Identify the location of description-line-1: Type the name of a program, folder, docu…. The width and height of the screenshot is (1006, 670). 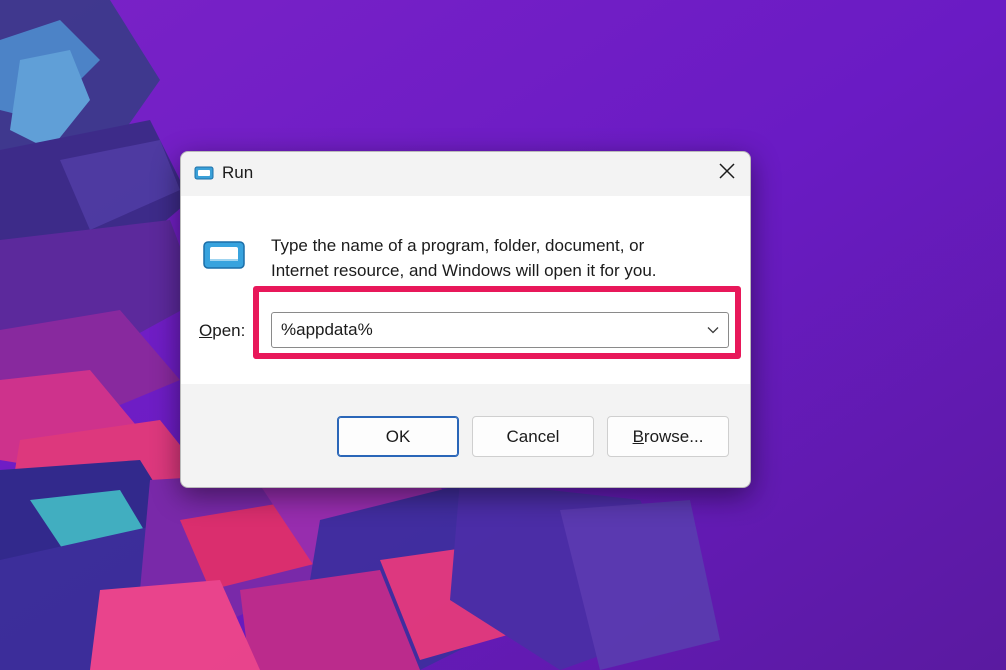
(458, 245).